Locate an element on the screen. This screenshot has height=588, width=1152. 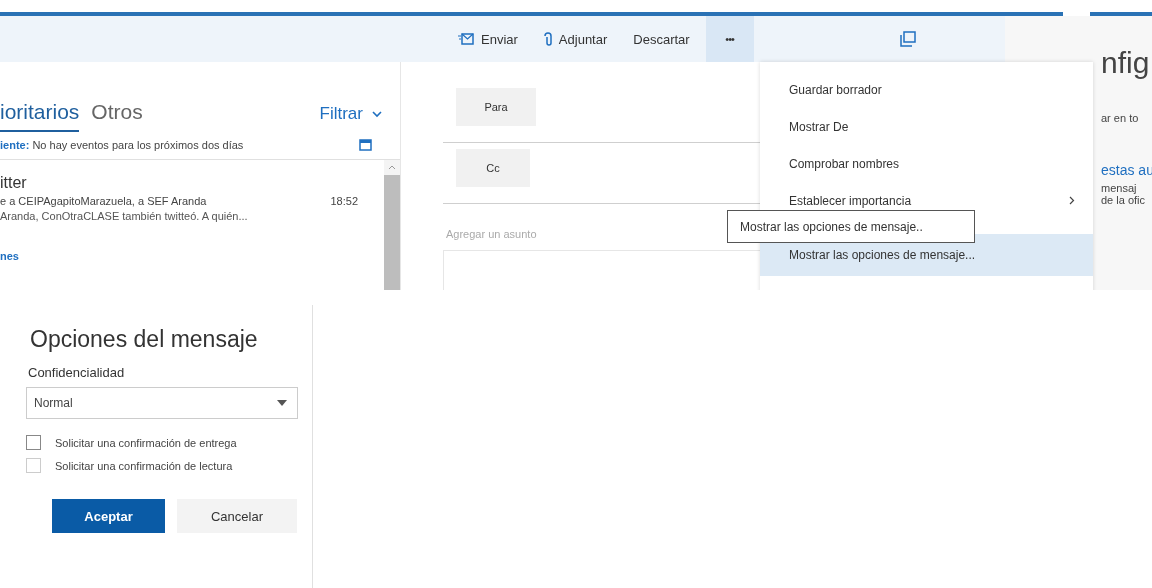
panel-title: nfig is located at coordinates (1126, 63).